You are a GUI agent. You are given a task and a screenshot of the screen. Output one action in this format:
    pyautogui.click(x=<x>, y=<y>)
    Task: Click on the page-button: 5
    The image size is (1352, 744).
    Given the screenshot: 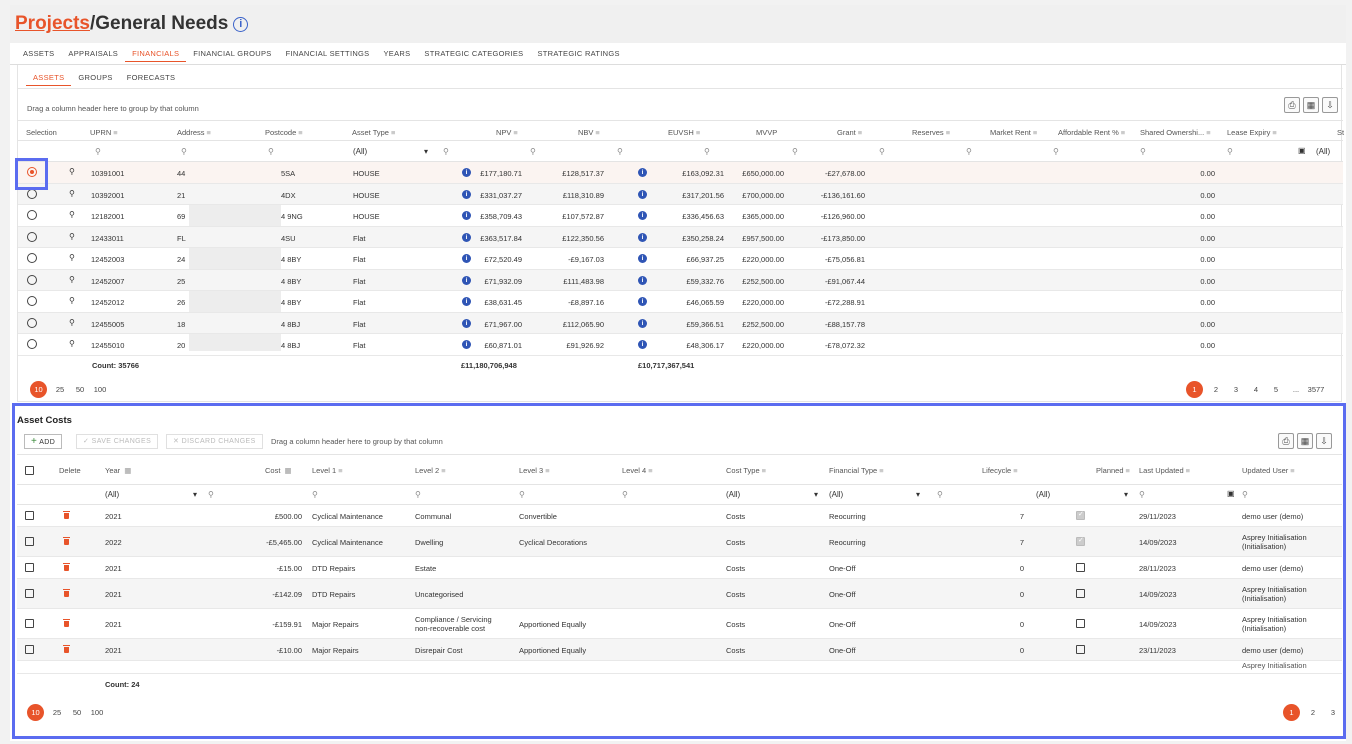 What is the action you would take?
    pyautogui.click(x=1276, y=390)
    